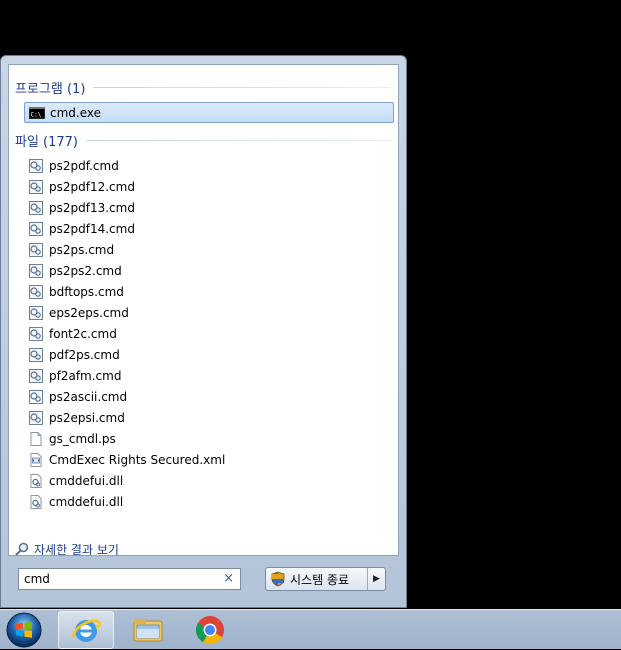  What do you see at coordinates (83, 333) in the screenshot?
I see `file-result-label: font2c.cmd` at bounding box center [83, 333].